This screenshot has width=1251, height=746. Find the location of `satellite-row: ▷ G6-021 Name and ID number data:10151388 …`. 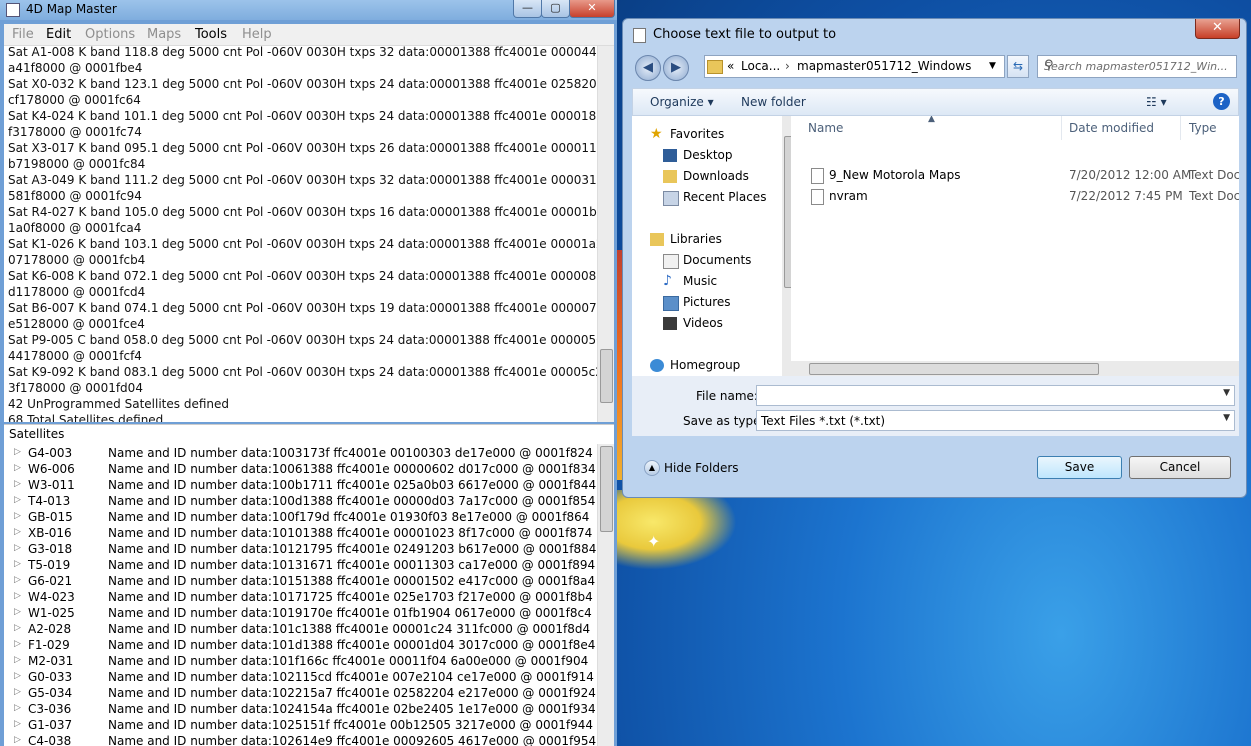

satellite-row: ▷ G6-021 Name and ID number data:10151388 … is located at coordinates (301, 582).